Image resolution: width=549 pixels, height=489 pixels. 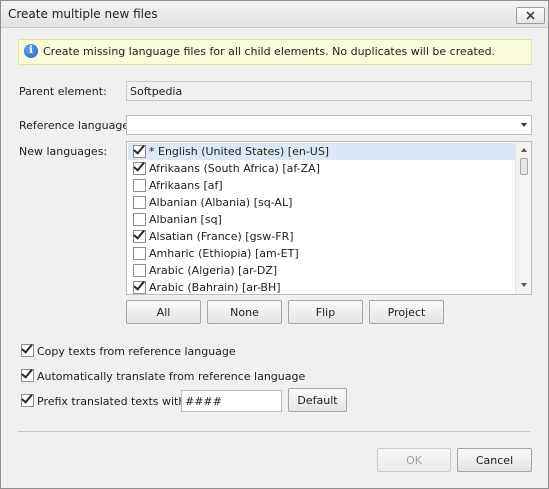 I want to click on close-button, so click(x=530, y=15).